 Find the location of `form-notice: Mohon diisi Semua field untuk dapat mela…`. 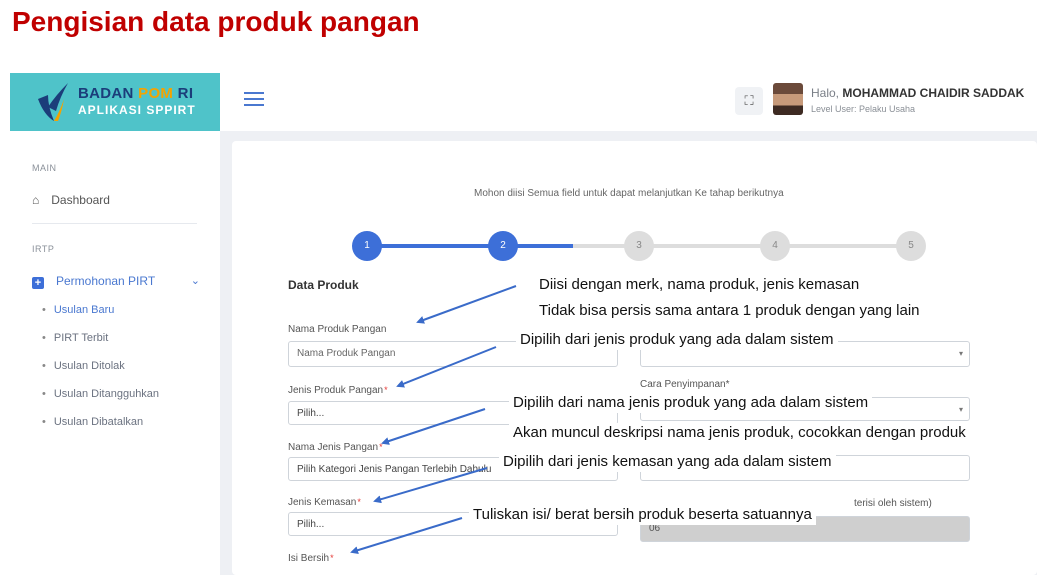

form-notice: Mohon diisi Semua field untuk dapat mela… is located at coordinates (629, 193).